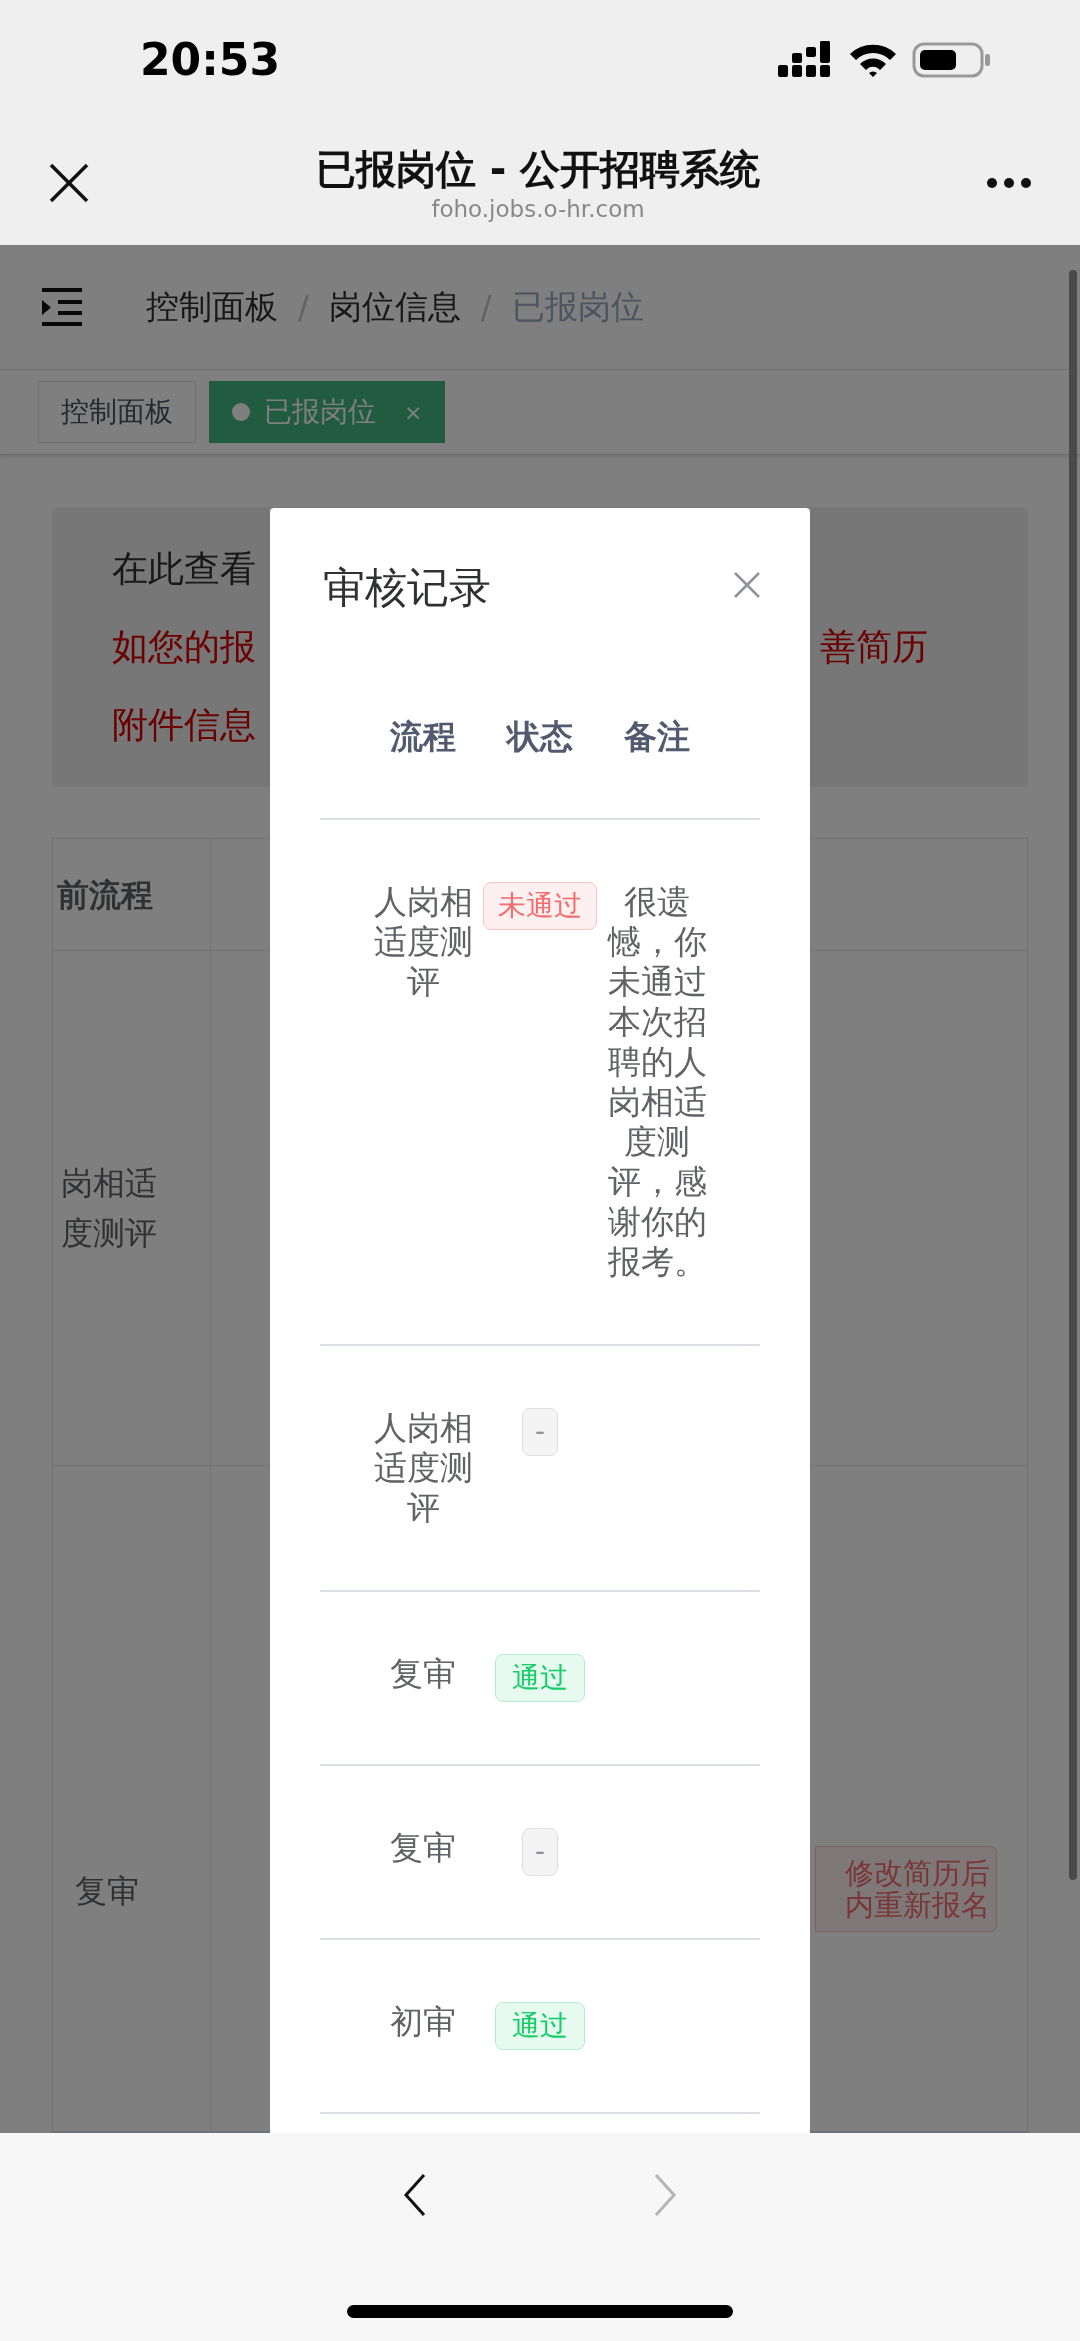  What do you see at coordinates (952, 60) in the screenshot?
I see `battery-icon` at bounding box center [952, 60].